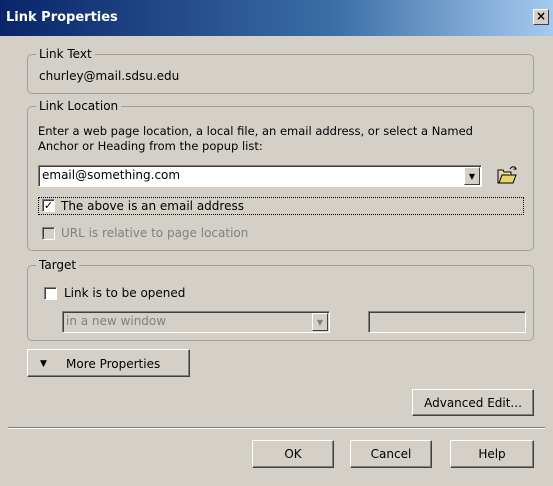  I want to click on link-text-value: churley@mail.sdsu.edu, so click(109, 76).